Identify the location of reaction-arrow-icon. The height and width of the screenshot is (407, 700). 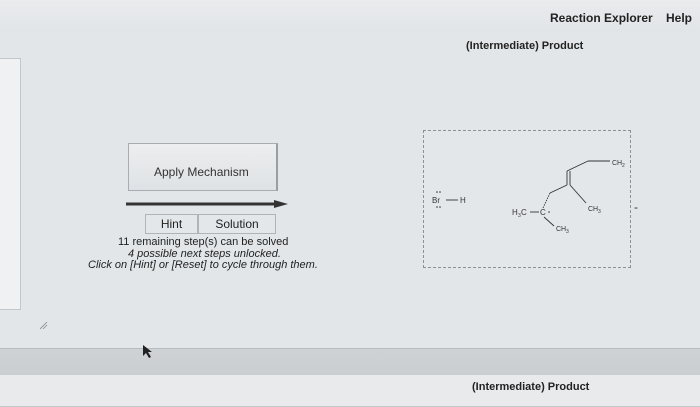
(207, 204).